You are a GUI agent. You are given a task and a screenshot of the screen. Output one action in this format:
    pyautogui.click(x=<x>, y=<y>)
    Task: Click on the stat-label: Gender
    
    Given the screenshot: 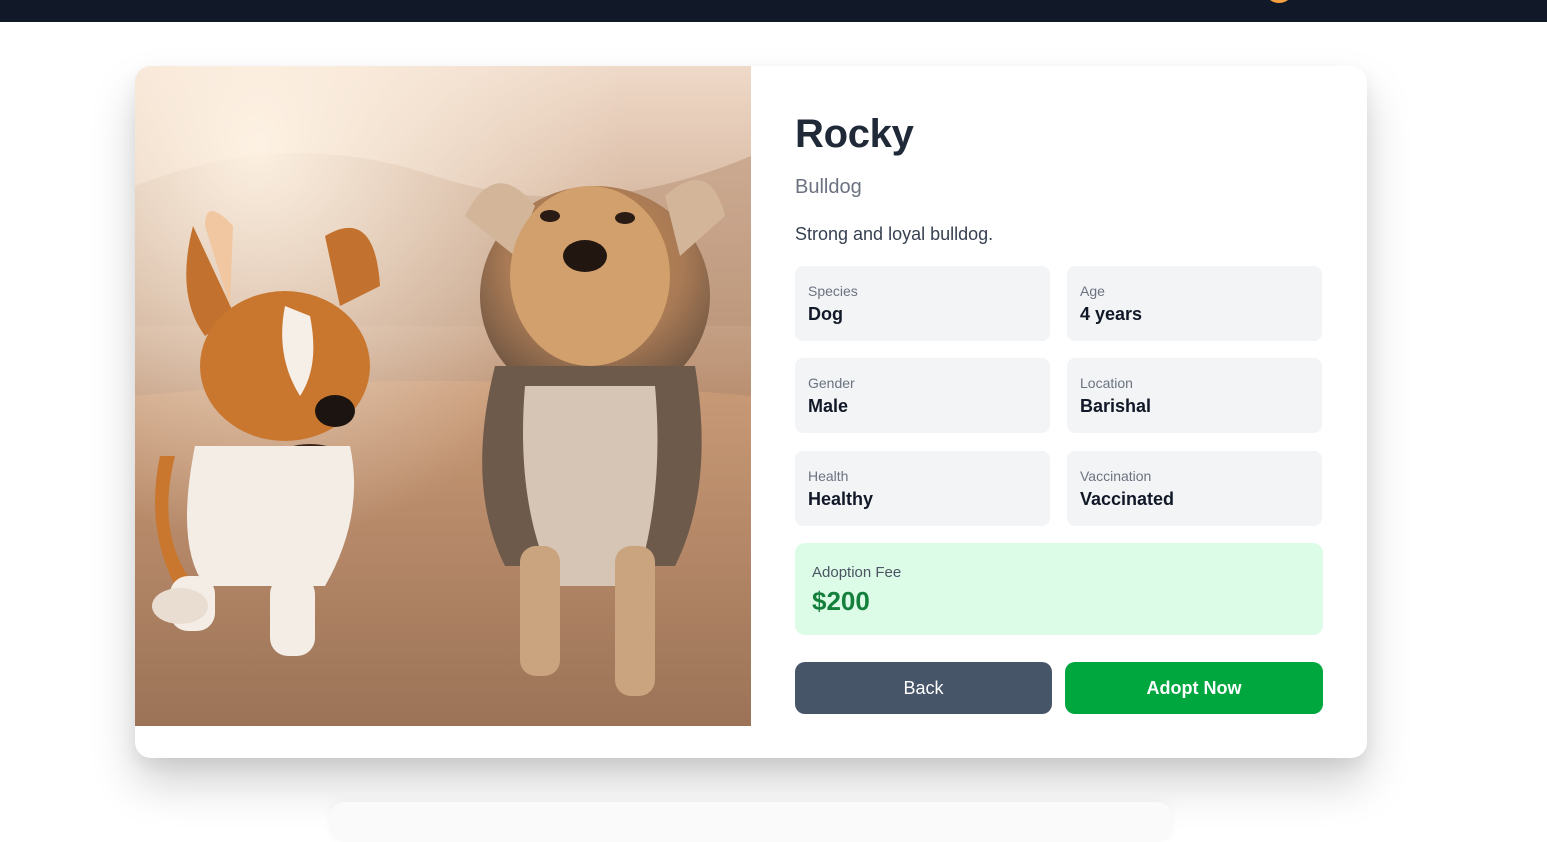 What is the action you would take?
    pyautogui.click(x=831, y=383)
    